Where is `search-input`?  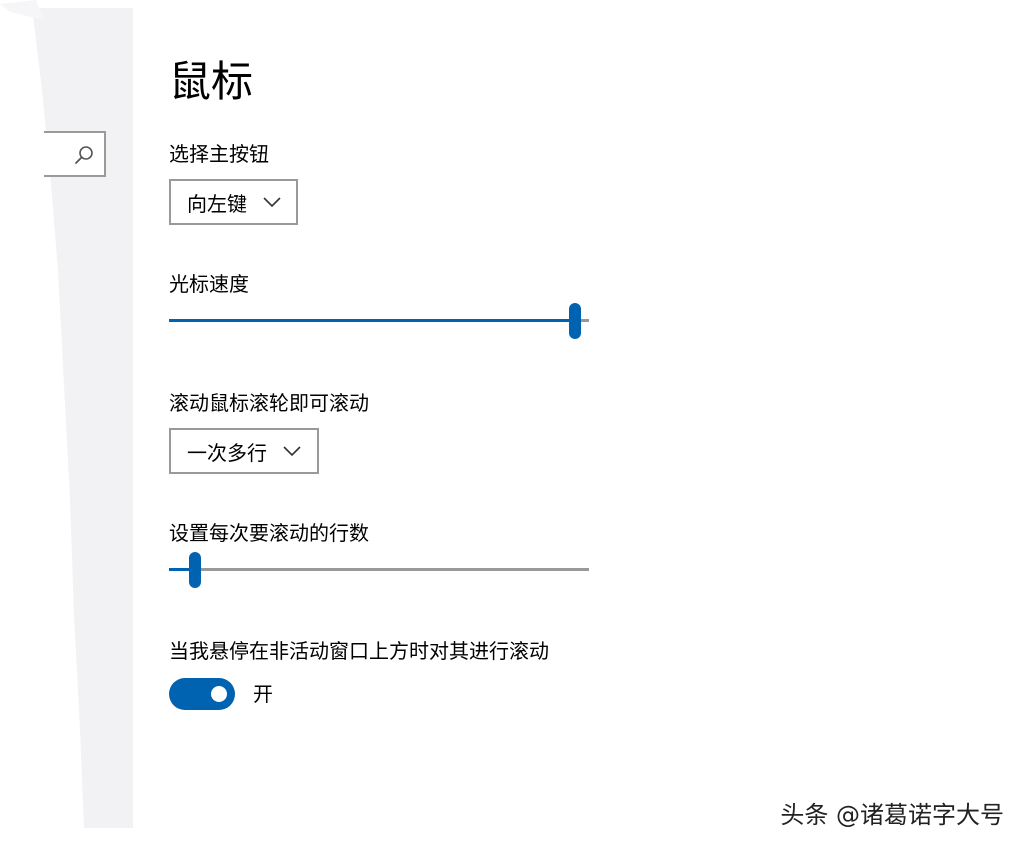
search-input is located at coordinates (75, 154).